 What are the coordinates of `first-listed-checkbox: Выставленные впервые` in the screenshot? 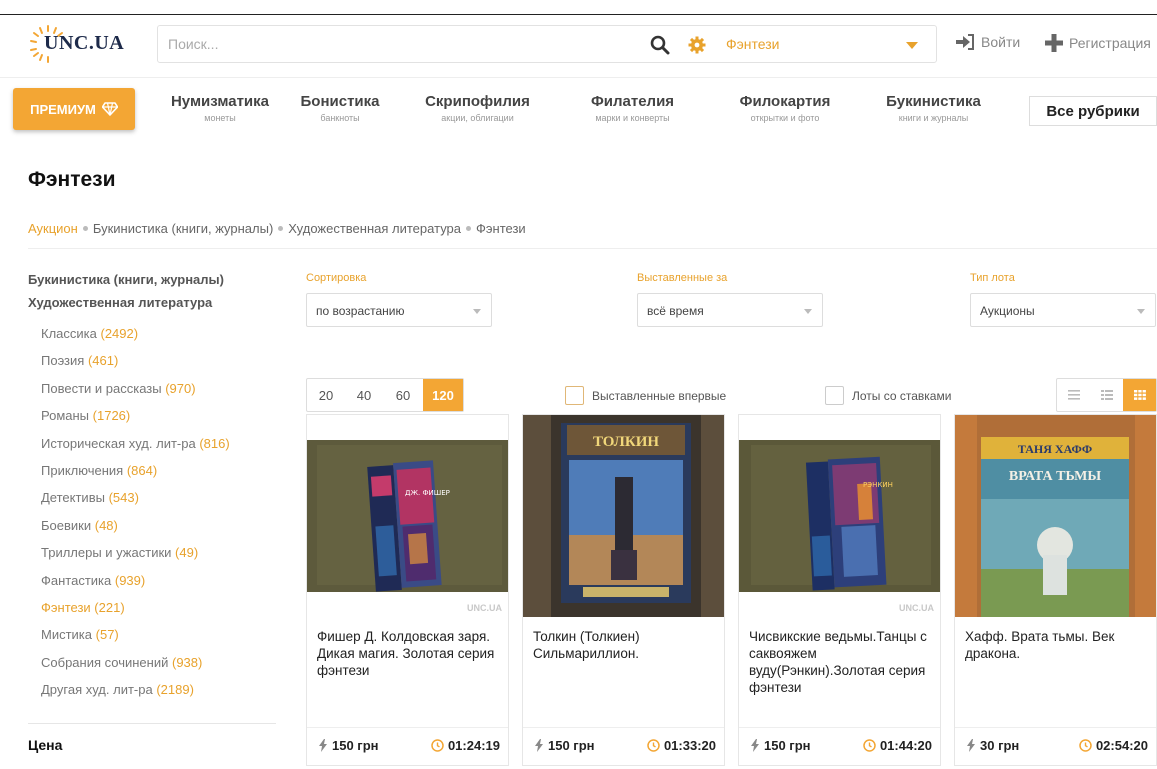 It's located at (645, 395).